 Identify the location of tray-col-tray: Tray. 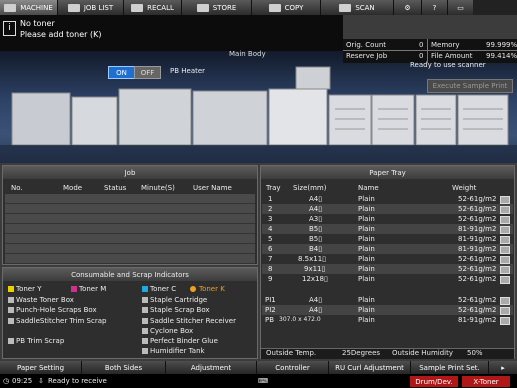
(273, 188).